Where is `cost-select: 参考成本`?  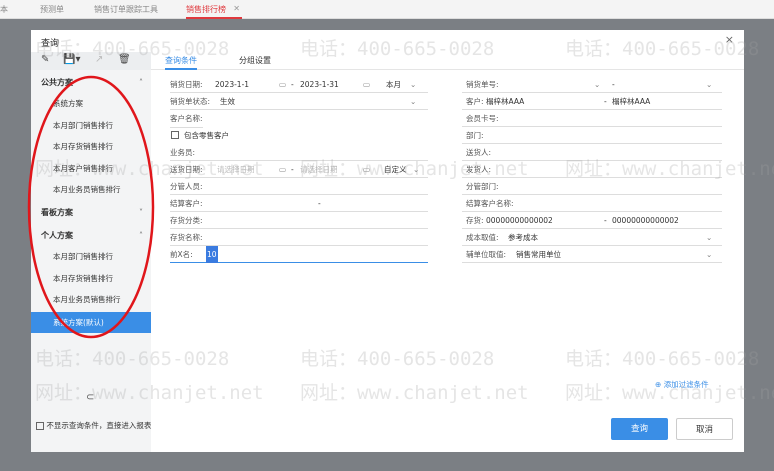 cost-select: 参考成本 is located at coordinates (523, 237).